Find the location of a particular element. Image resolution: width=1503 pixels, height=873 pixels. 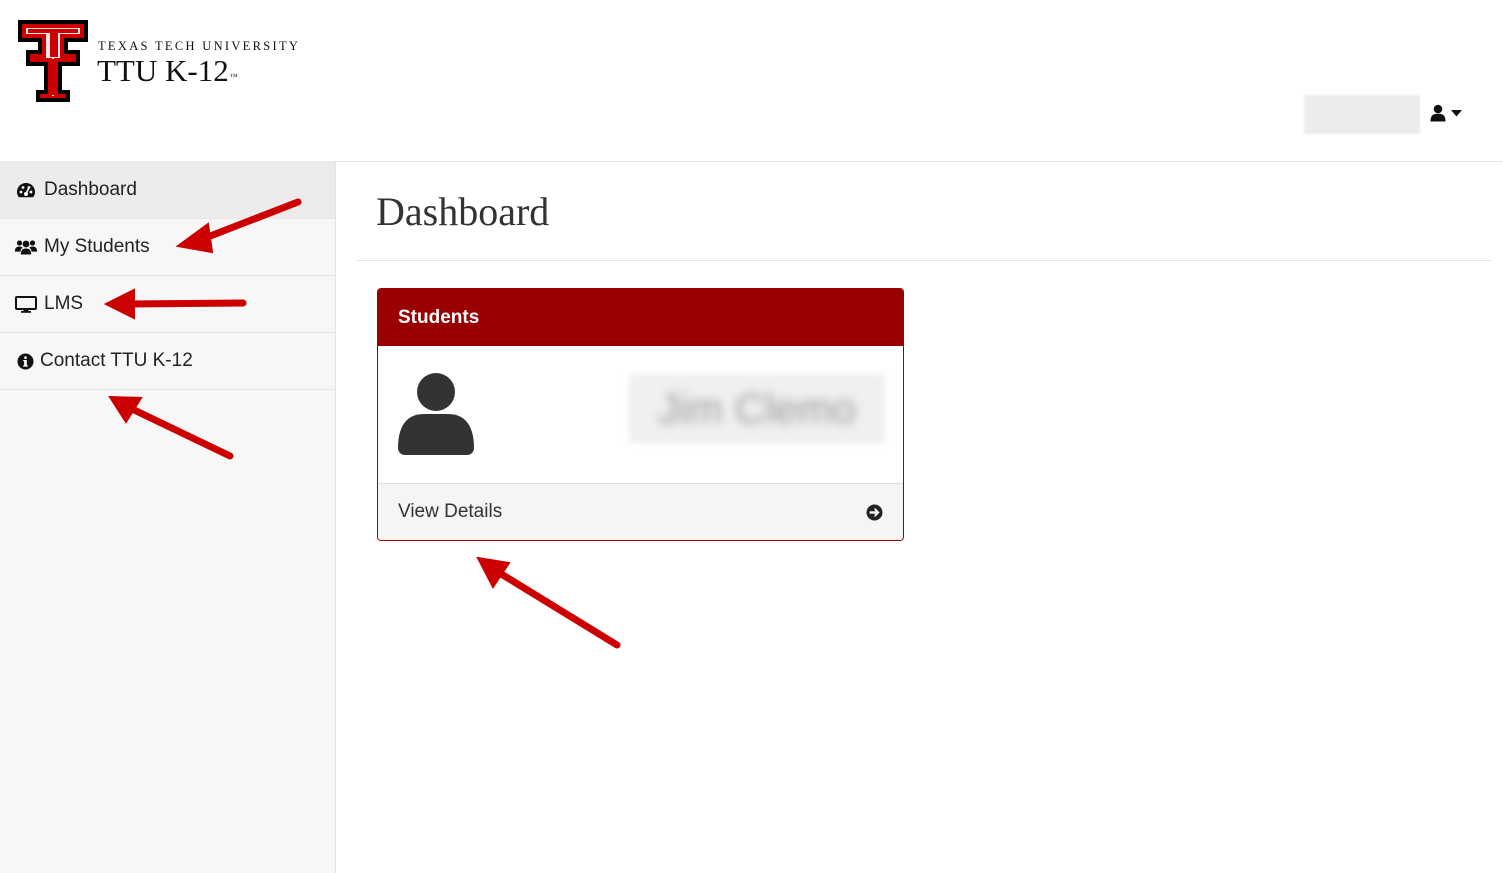

students-card: Students Jim Clemo View Details is located at coordinates (640, 414).